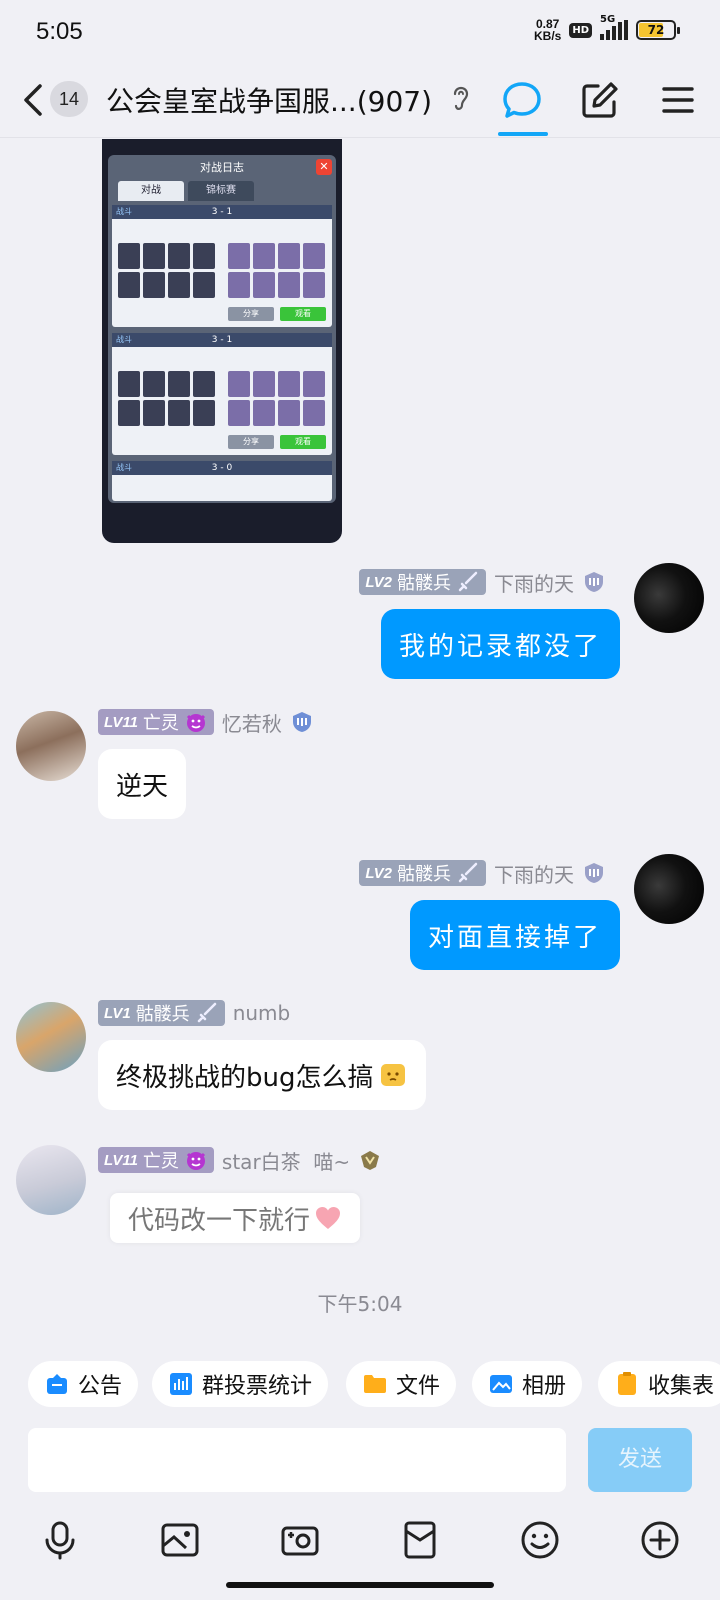 Image resolution: width=720 pixels, height=1600 pixels. I want to click on bar-chart-icon, so click(181, 1384).